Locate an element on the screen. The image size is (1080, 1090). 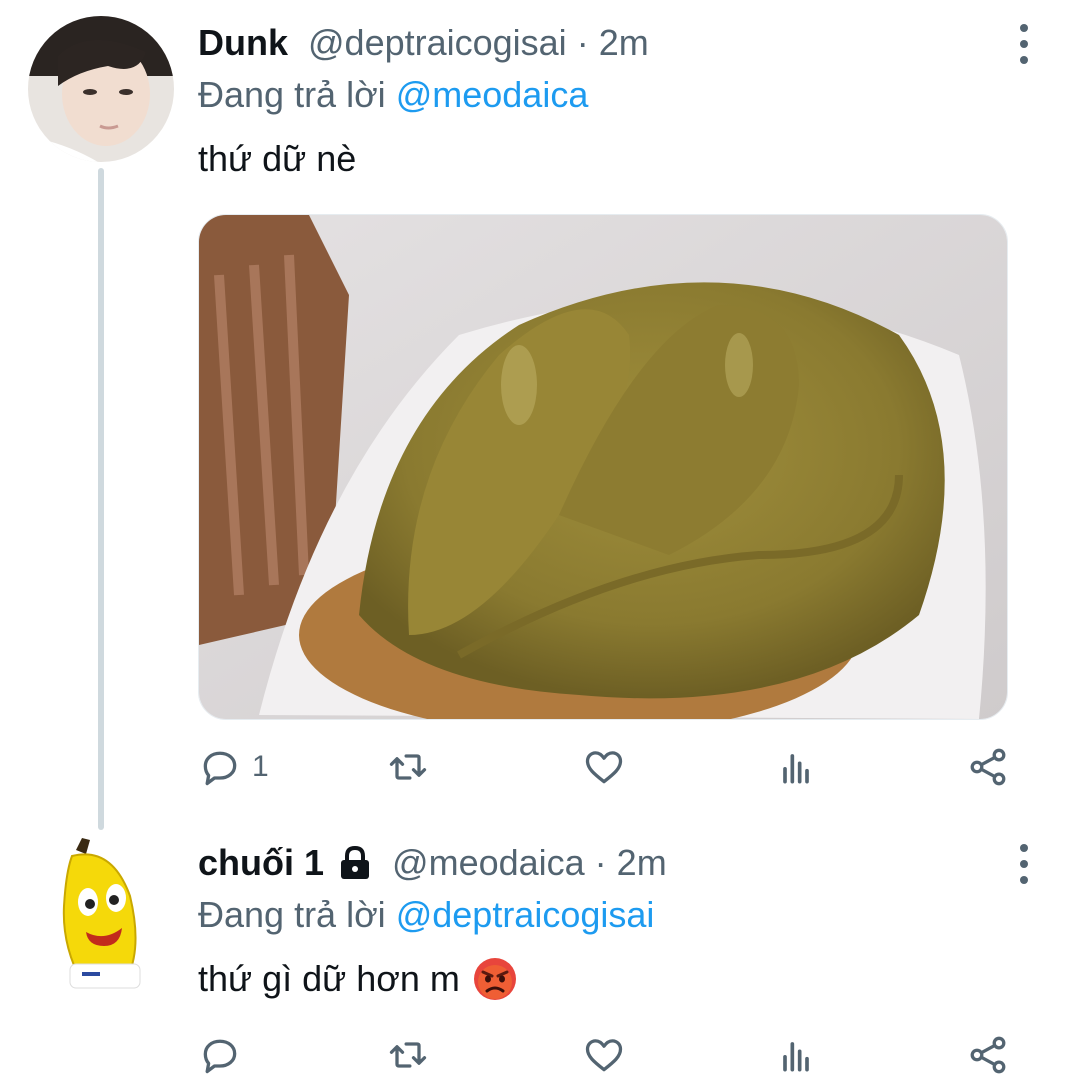
username: @deptraicogisai is located at coordinates (437, 43).